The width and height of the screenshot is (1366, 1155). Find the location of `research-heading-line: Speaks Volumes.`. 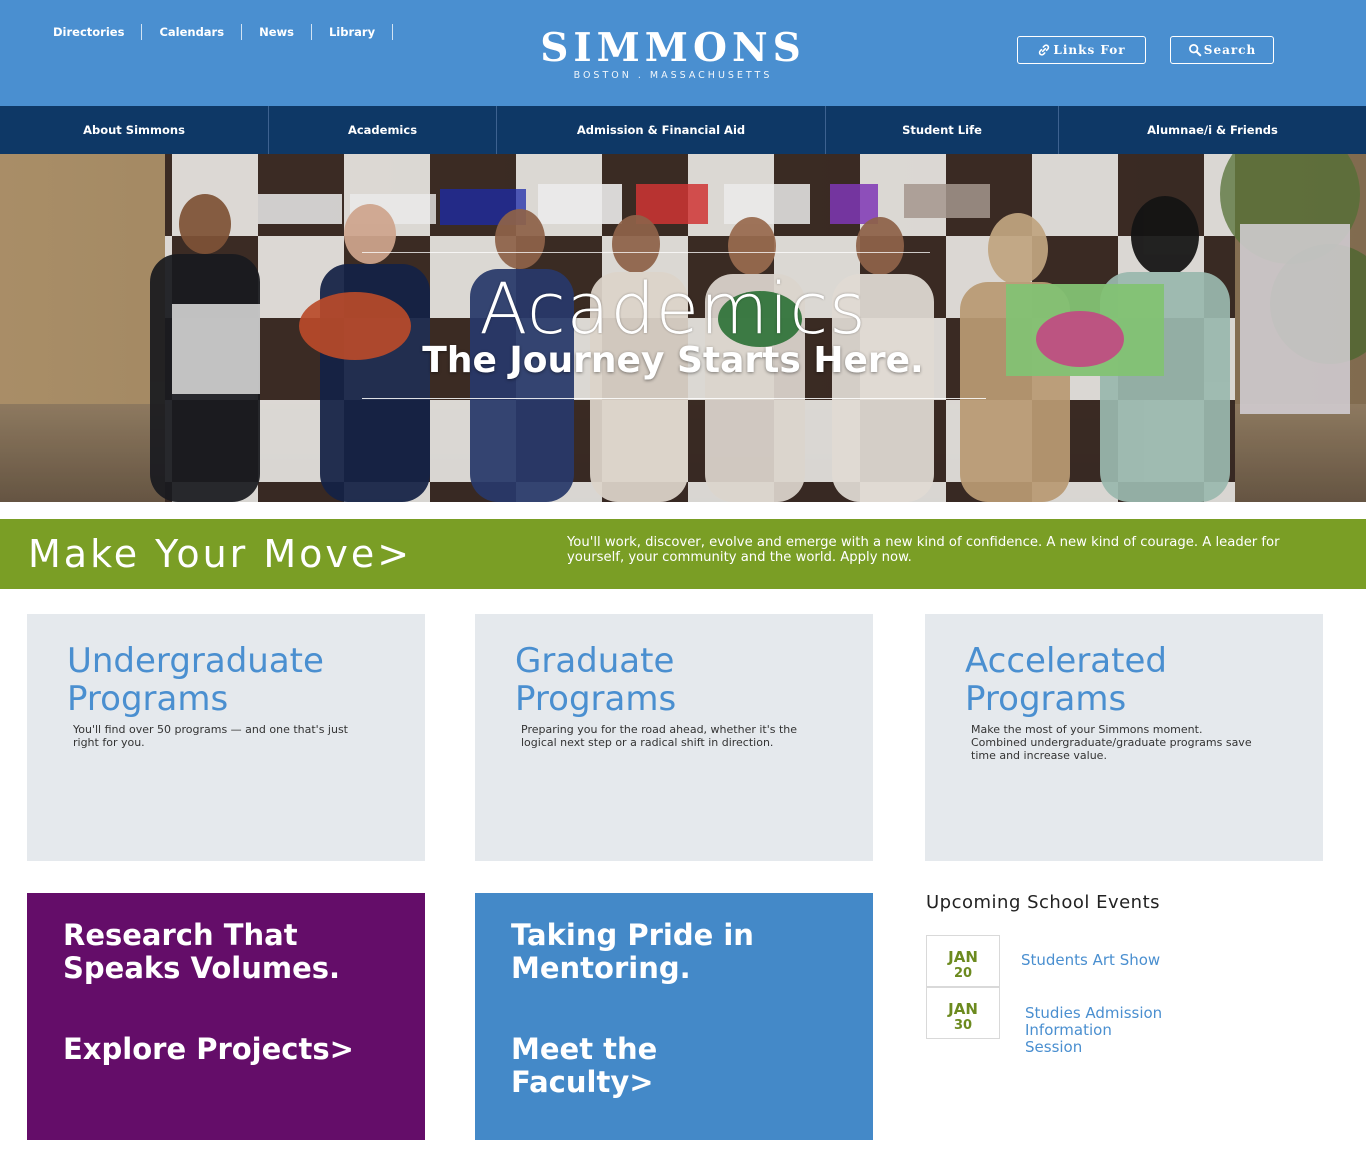

research-heading-line: Speaks Volumes. is located at coordinates (202, 968).